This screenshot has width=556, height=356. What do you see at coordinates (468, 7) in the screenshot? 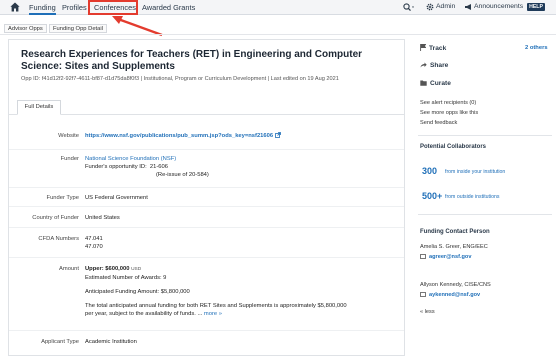
I see `megaphone-icon` at bounding box center [468, 7].